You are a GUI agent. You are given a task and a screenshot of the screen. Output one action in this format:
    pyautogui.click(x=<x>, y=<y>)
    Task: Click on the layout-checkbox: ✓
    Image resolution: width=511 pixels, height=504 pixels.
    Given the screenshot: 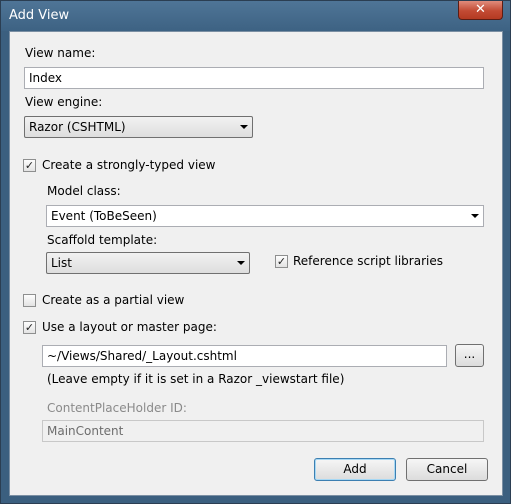 What is the action you would take?
    pyautogui.click(x=29, y=327)
    